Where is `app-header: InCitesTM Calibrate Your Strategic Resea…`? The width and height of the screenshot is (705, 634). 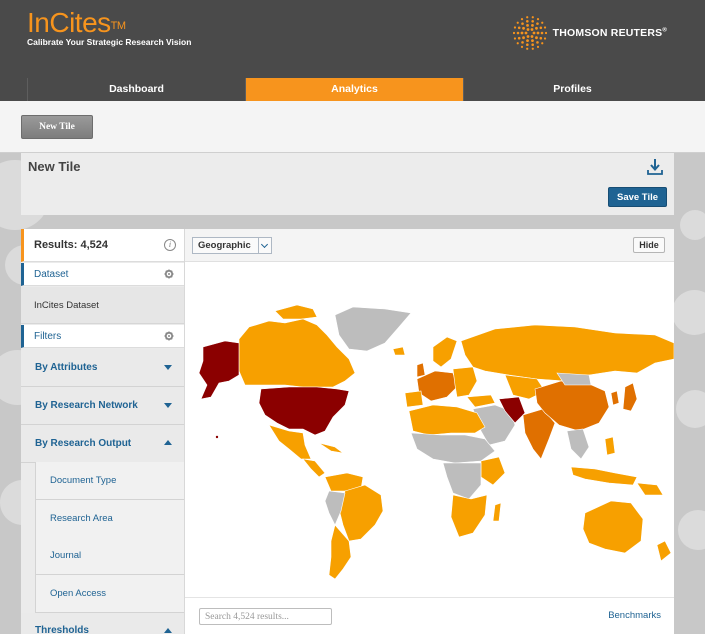 app-header: InCitesTM Calibrate Your Strategic Resea… is located at coordinates (352, 39).